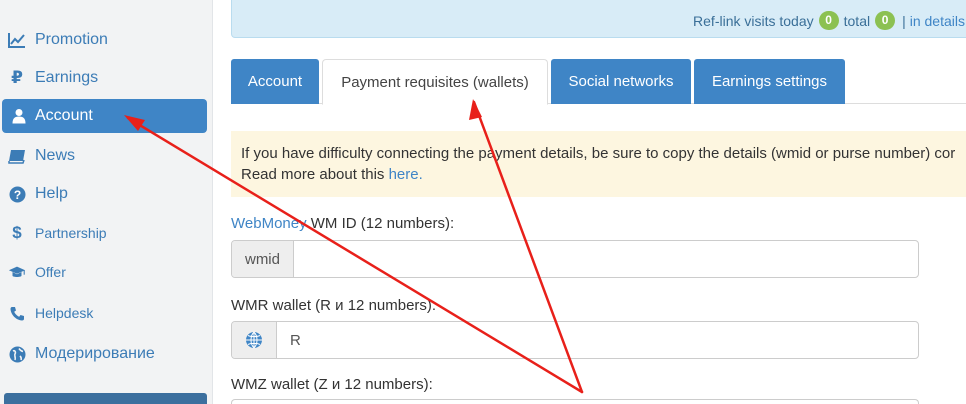  I want to click on globe-icon, so click(17, 354).